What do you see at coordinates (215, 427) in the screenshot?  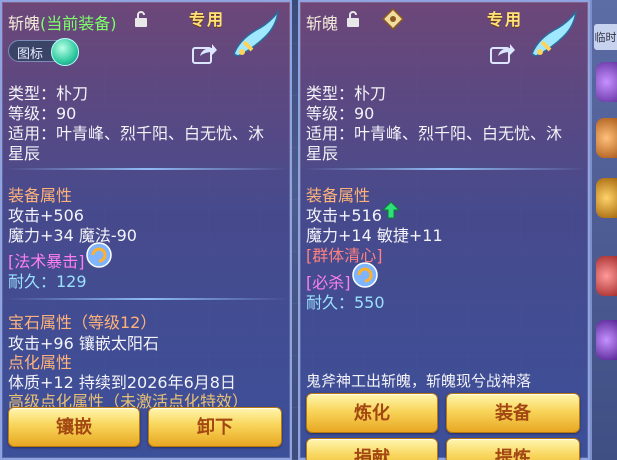 I see `unequip-button: 卸下` at bounding box center [215, 427].